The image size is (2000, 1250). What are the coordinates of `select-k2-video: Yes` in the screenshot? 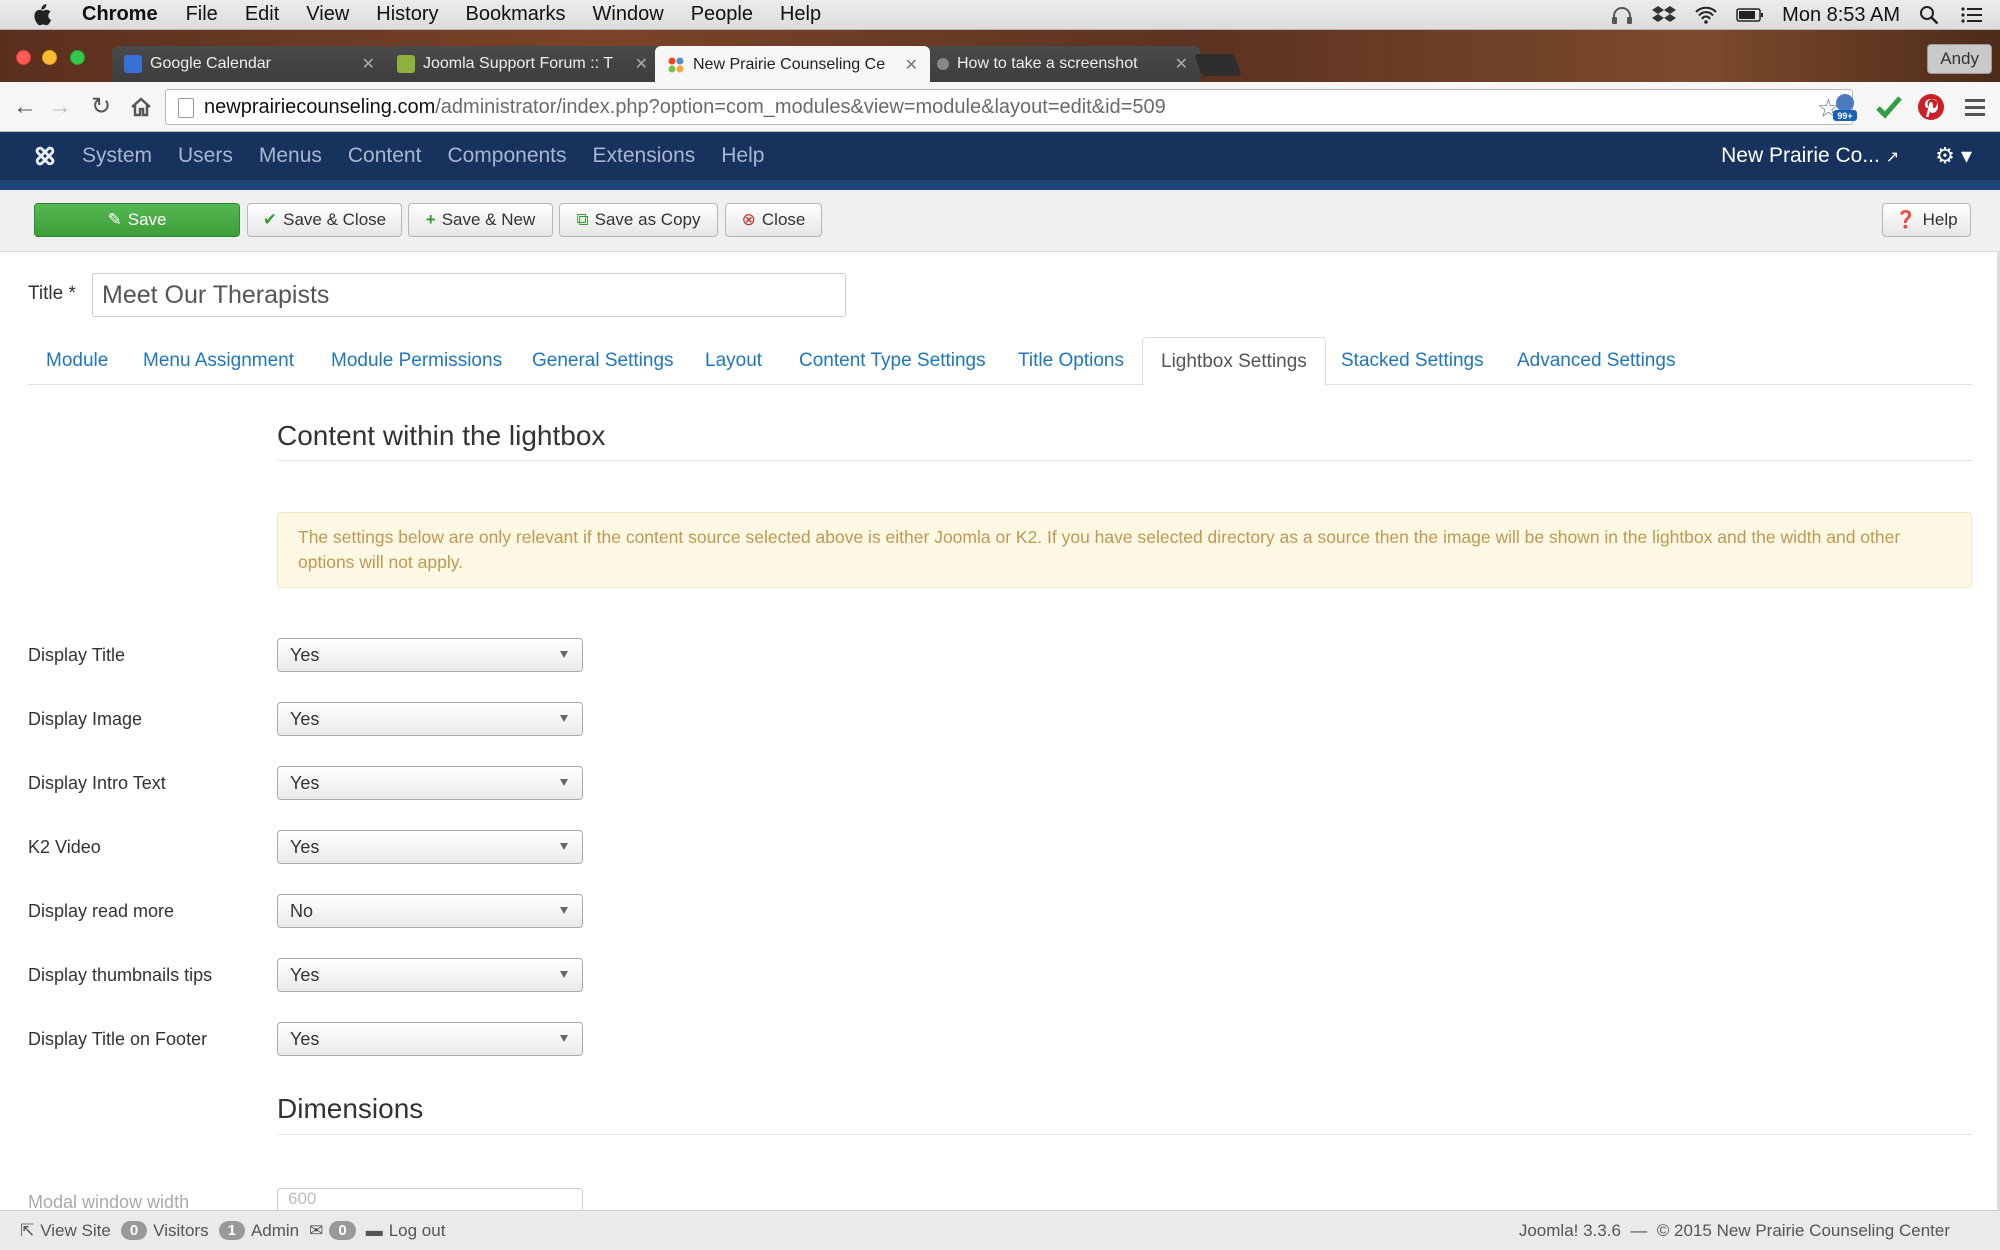 It's located at (430, 847).